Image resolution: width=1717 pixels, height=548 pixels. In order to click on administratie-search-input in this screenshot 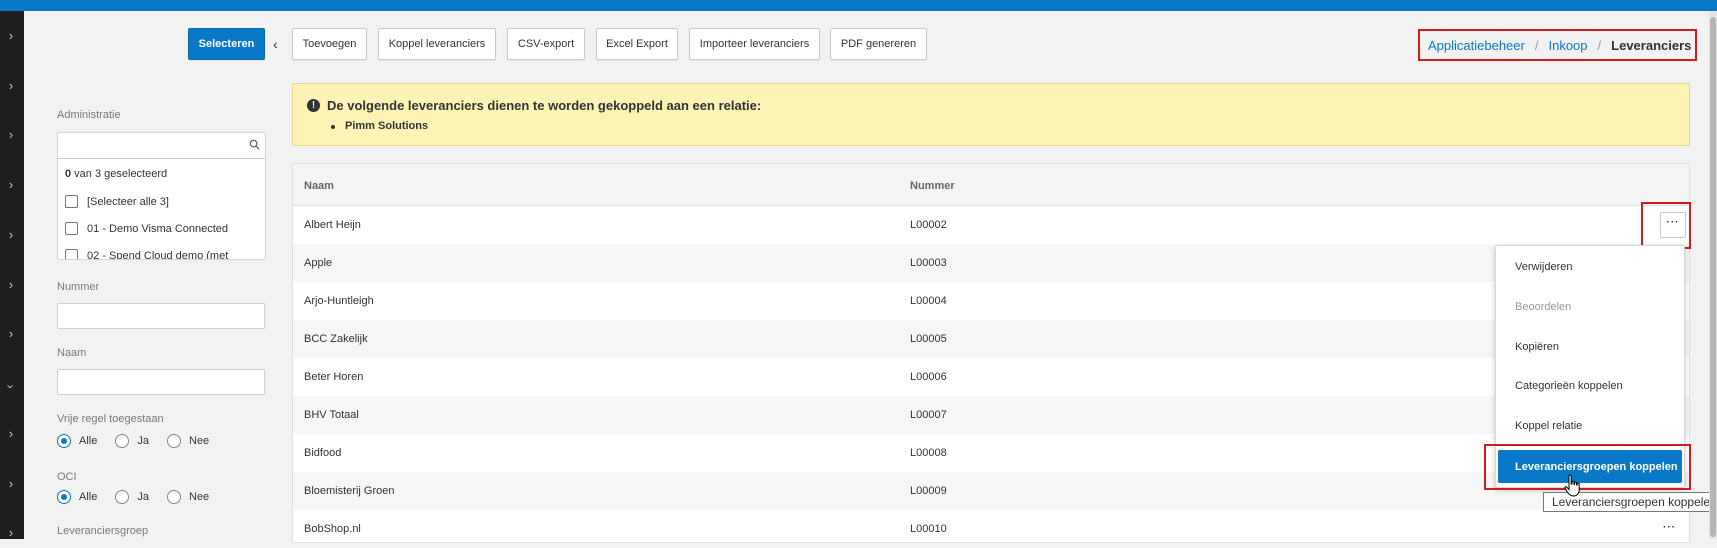, I will do `click(161, 146)`.